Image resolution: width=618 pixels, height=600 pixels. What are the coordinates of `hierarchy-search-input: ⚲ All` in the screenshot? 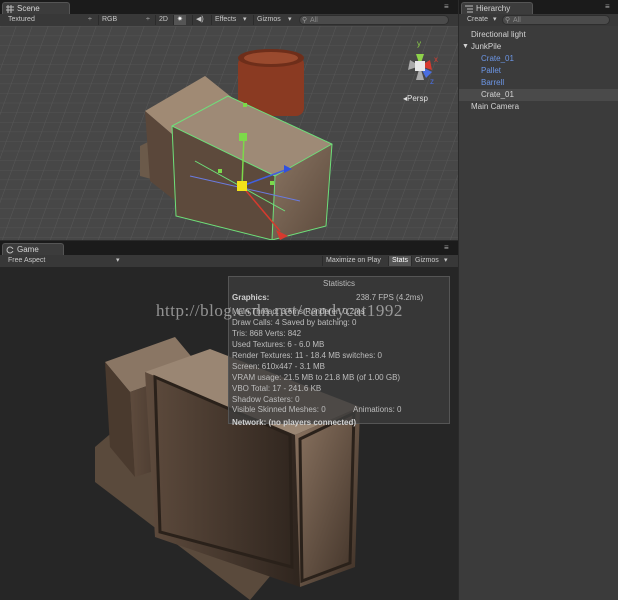 It's located at (556, 20).